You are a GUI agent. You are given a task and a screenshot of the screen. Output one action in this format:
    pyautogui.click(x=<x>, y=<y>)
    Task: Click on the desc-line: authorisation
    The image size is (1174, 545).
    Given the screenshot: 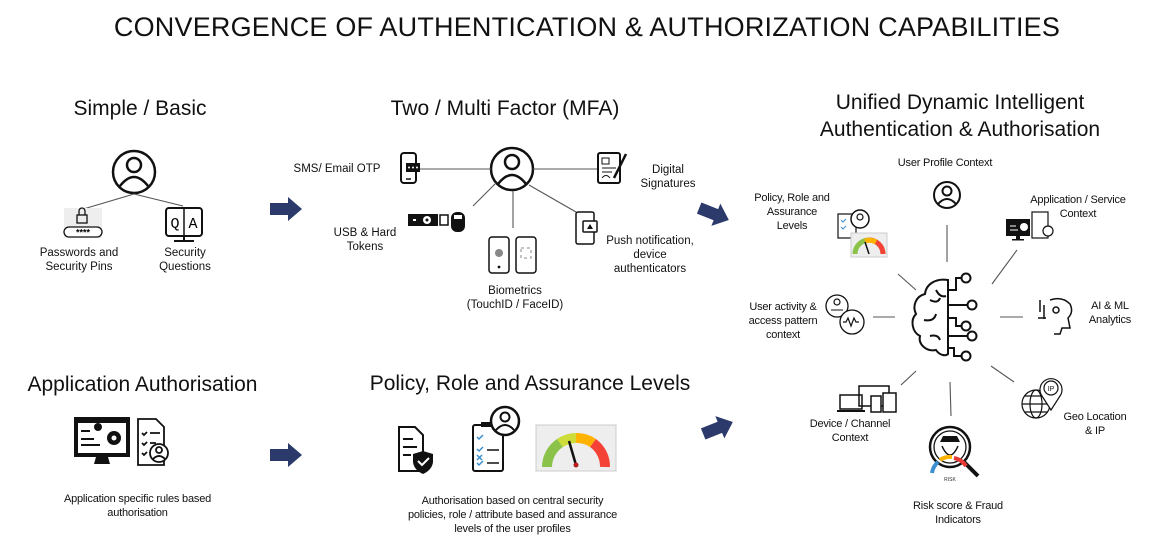 What is the action you would take?
    pyautogui.click(x=137, y=513)
    